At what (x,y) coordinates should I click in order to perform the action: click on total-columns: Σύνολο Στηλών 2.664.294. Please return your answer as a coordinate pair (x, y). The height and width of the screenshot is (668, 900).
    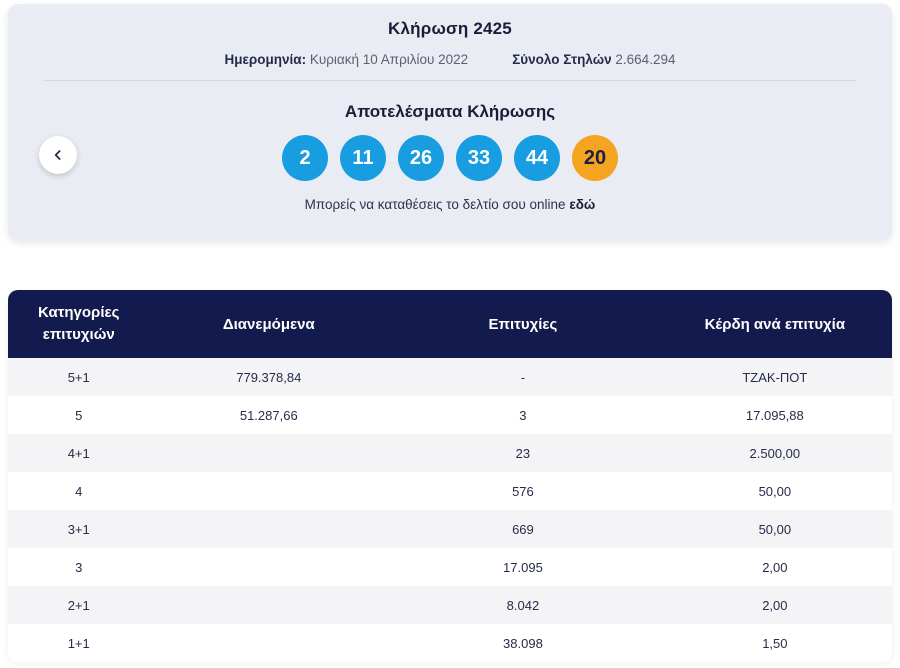
    Looking at the image, I should click on (593, 59).